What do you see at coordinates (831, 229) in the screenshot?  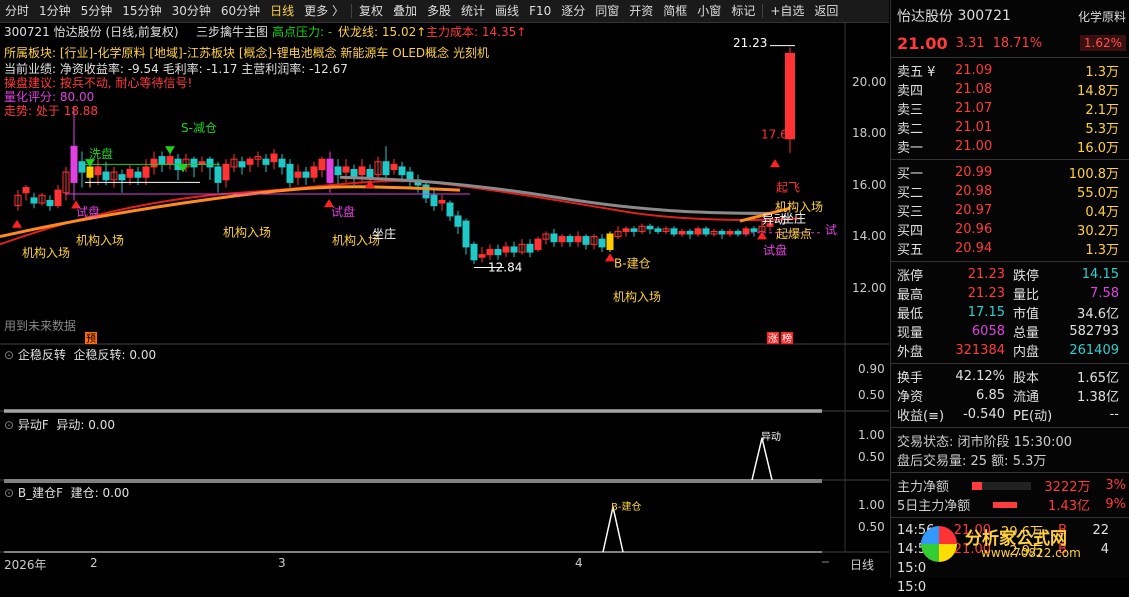 I see `label-edge-trial: 试` at bounding box center [831, 229].